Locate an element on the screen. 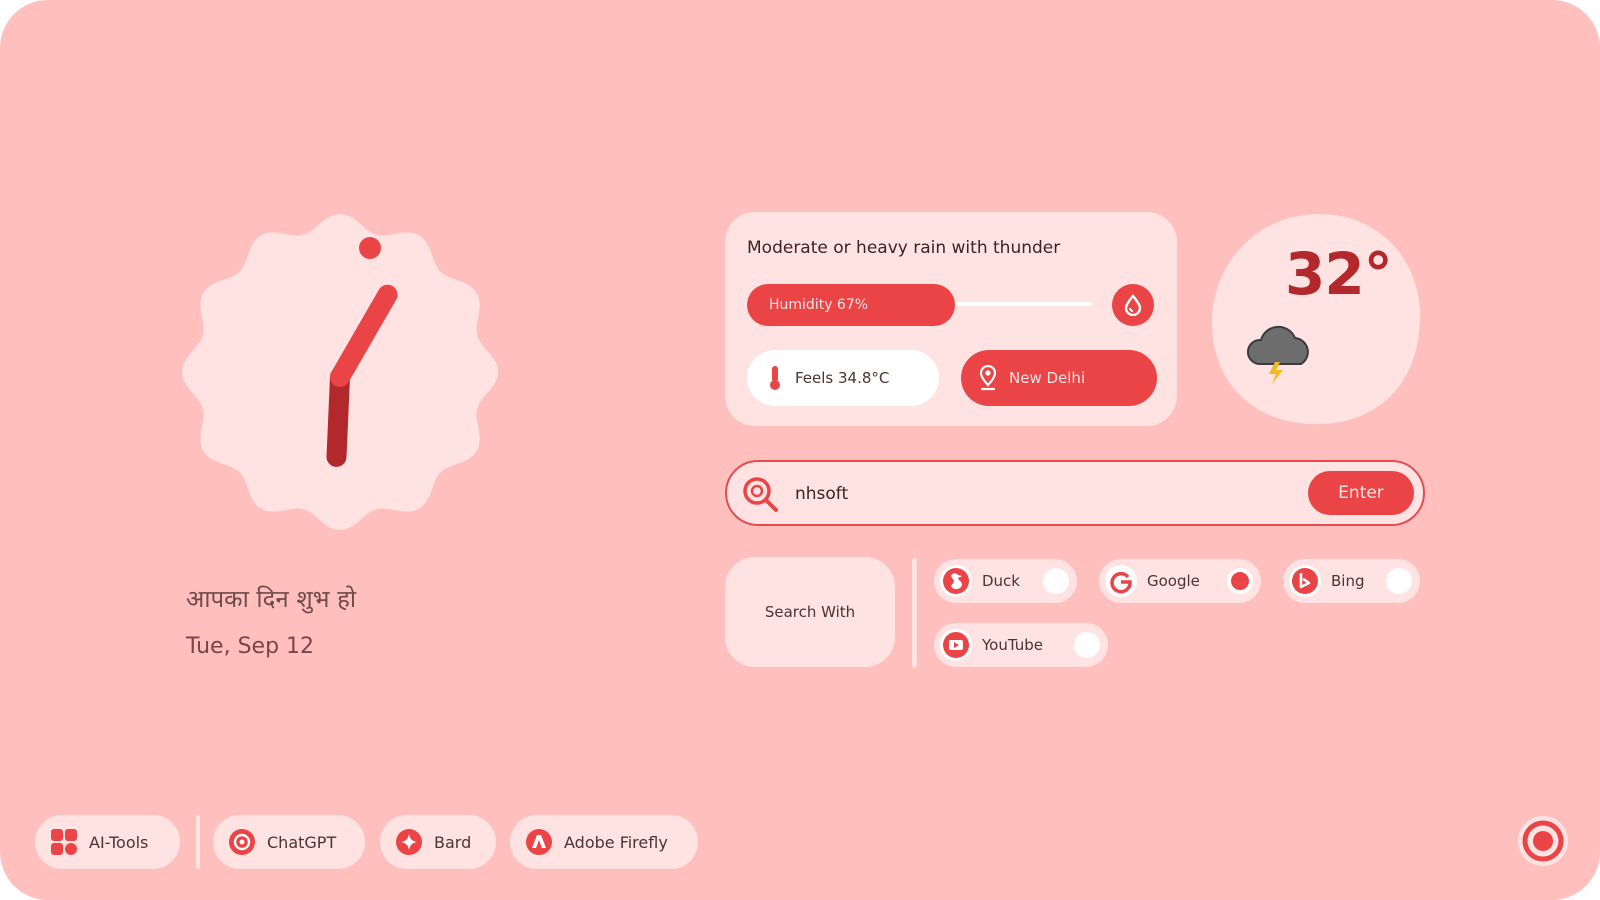 Image resolution: width=1600 pixels, height=900 pixels. youtube-icon is located at coordinates (956, 645).